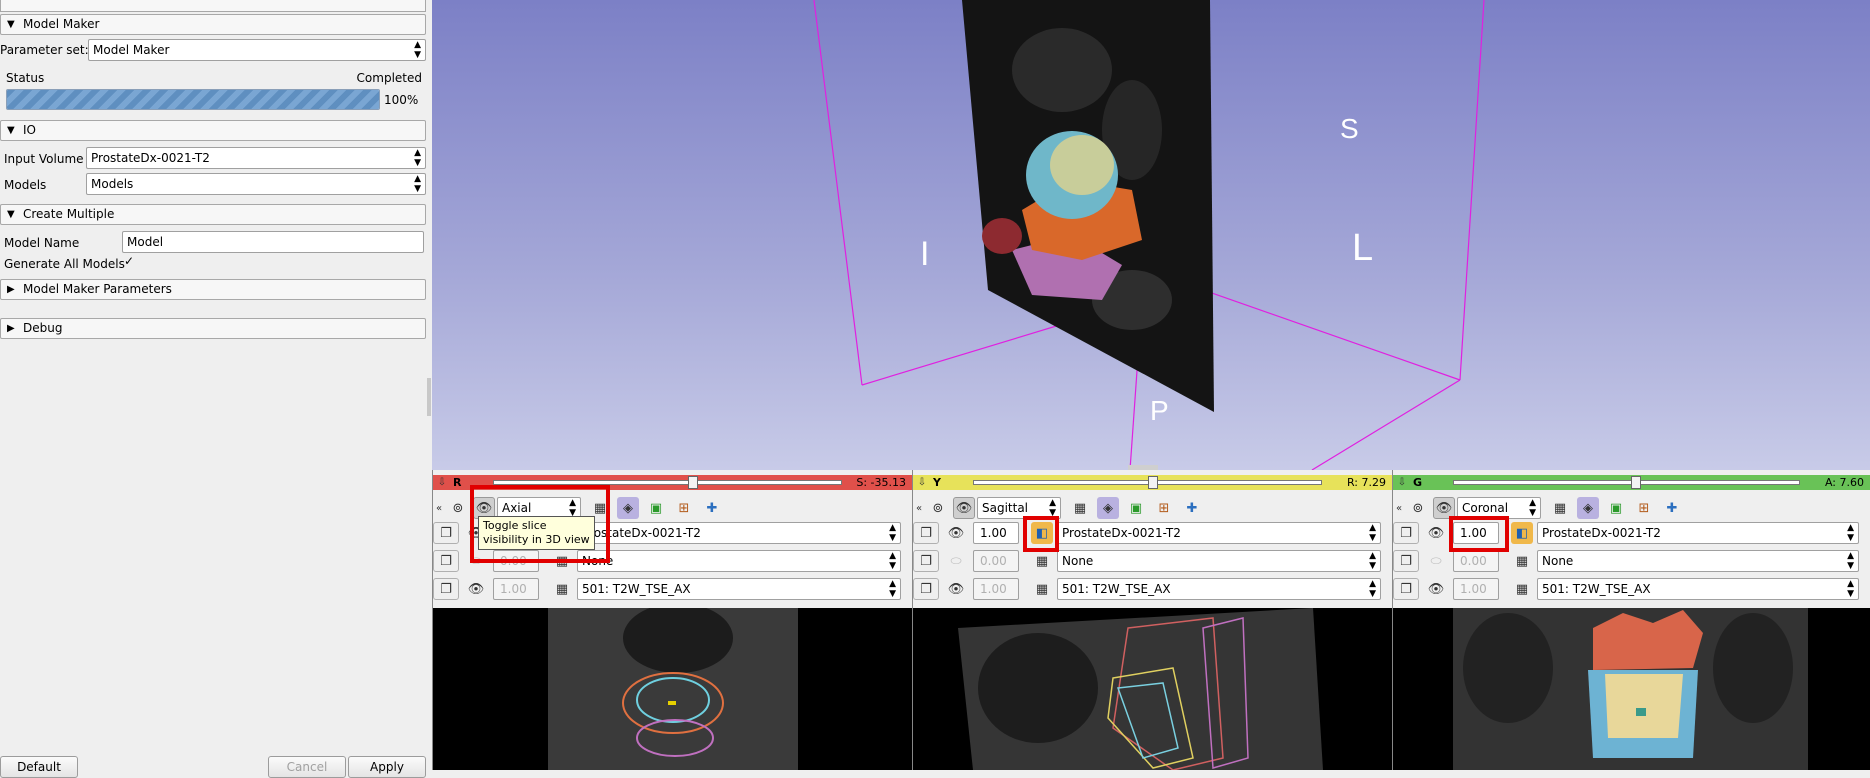 The height and width of the screenshot is (778, 1870). Describe the element at coordinates (256, 158) in the screenshot. I see `input-volume-combo: ProstateDx-0021-T2 ▲ ▼` at that location.